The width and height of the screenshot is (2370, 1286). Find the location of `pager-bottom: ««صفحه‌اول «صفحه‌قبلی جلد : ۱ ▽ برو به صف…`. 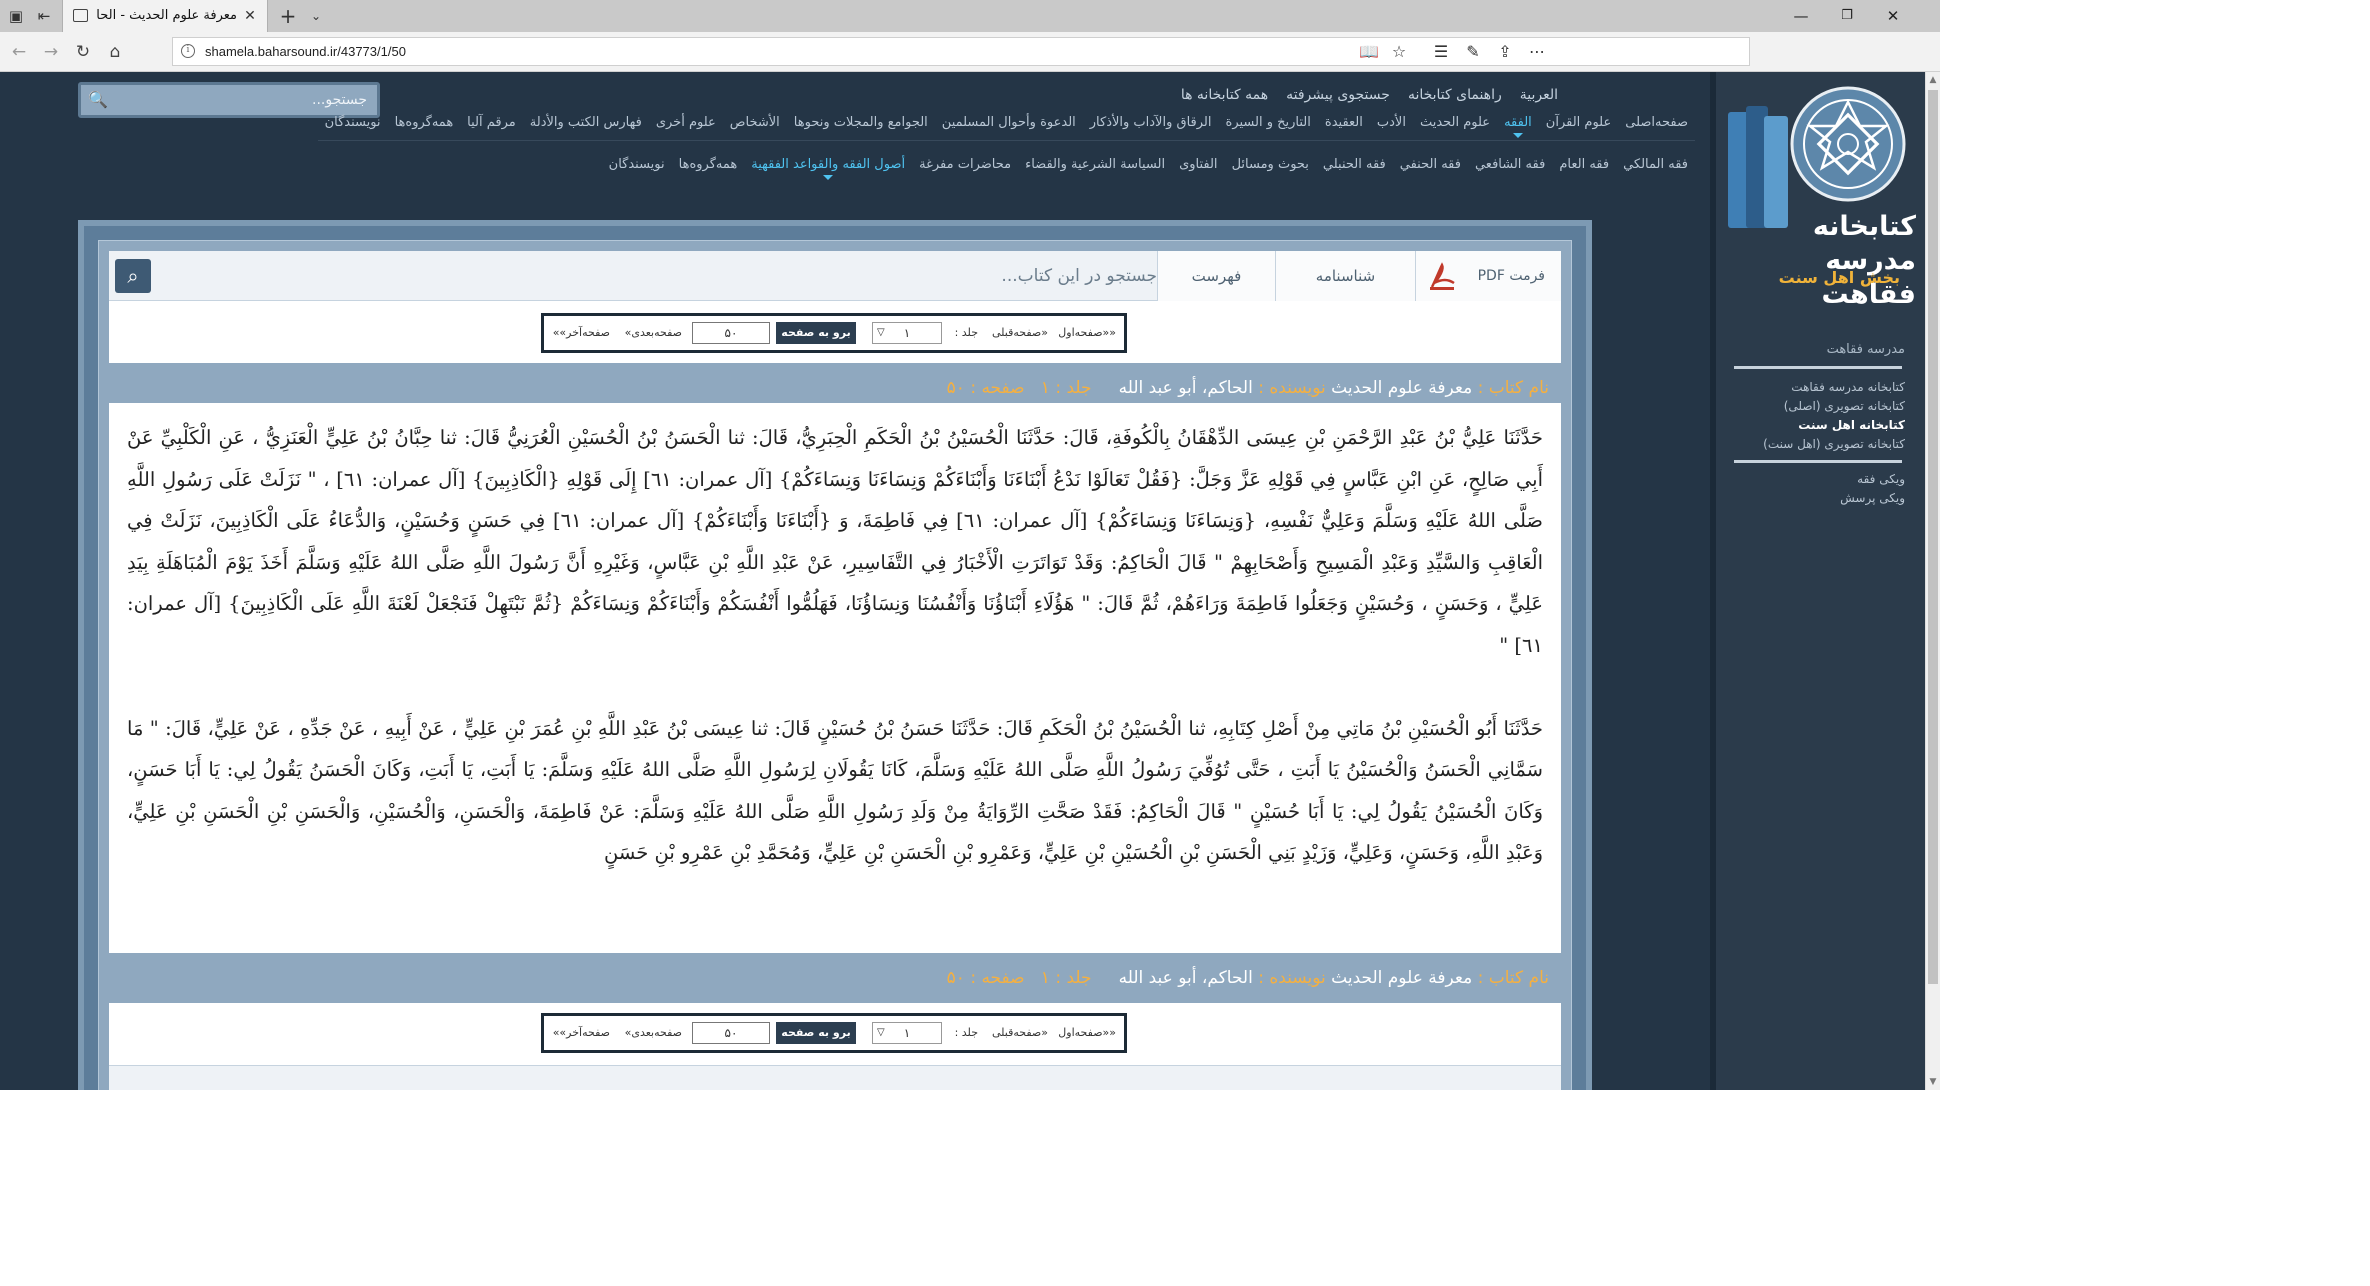

pager-bottom: ««صفحه‌اول «صفحه‌قبلی جلد : ۱ ▽ برو به صف… is located at coordinates (834, 1033).